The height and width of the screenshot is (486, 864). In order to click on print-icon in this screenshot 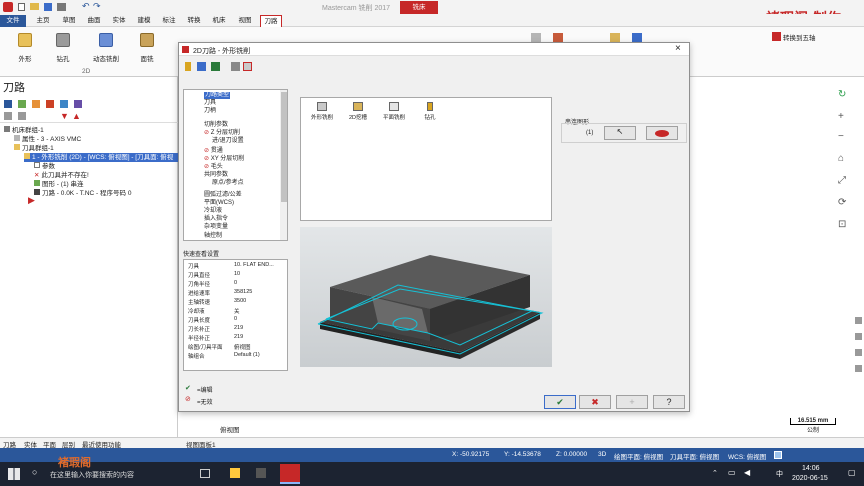, I will do `click(61, 7)`.